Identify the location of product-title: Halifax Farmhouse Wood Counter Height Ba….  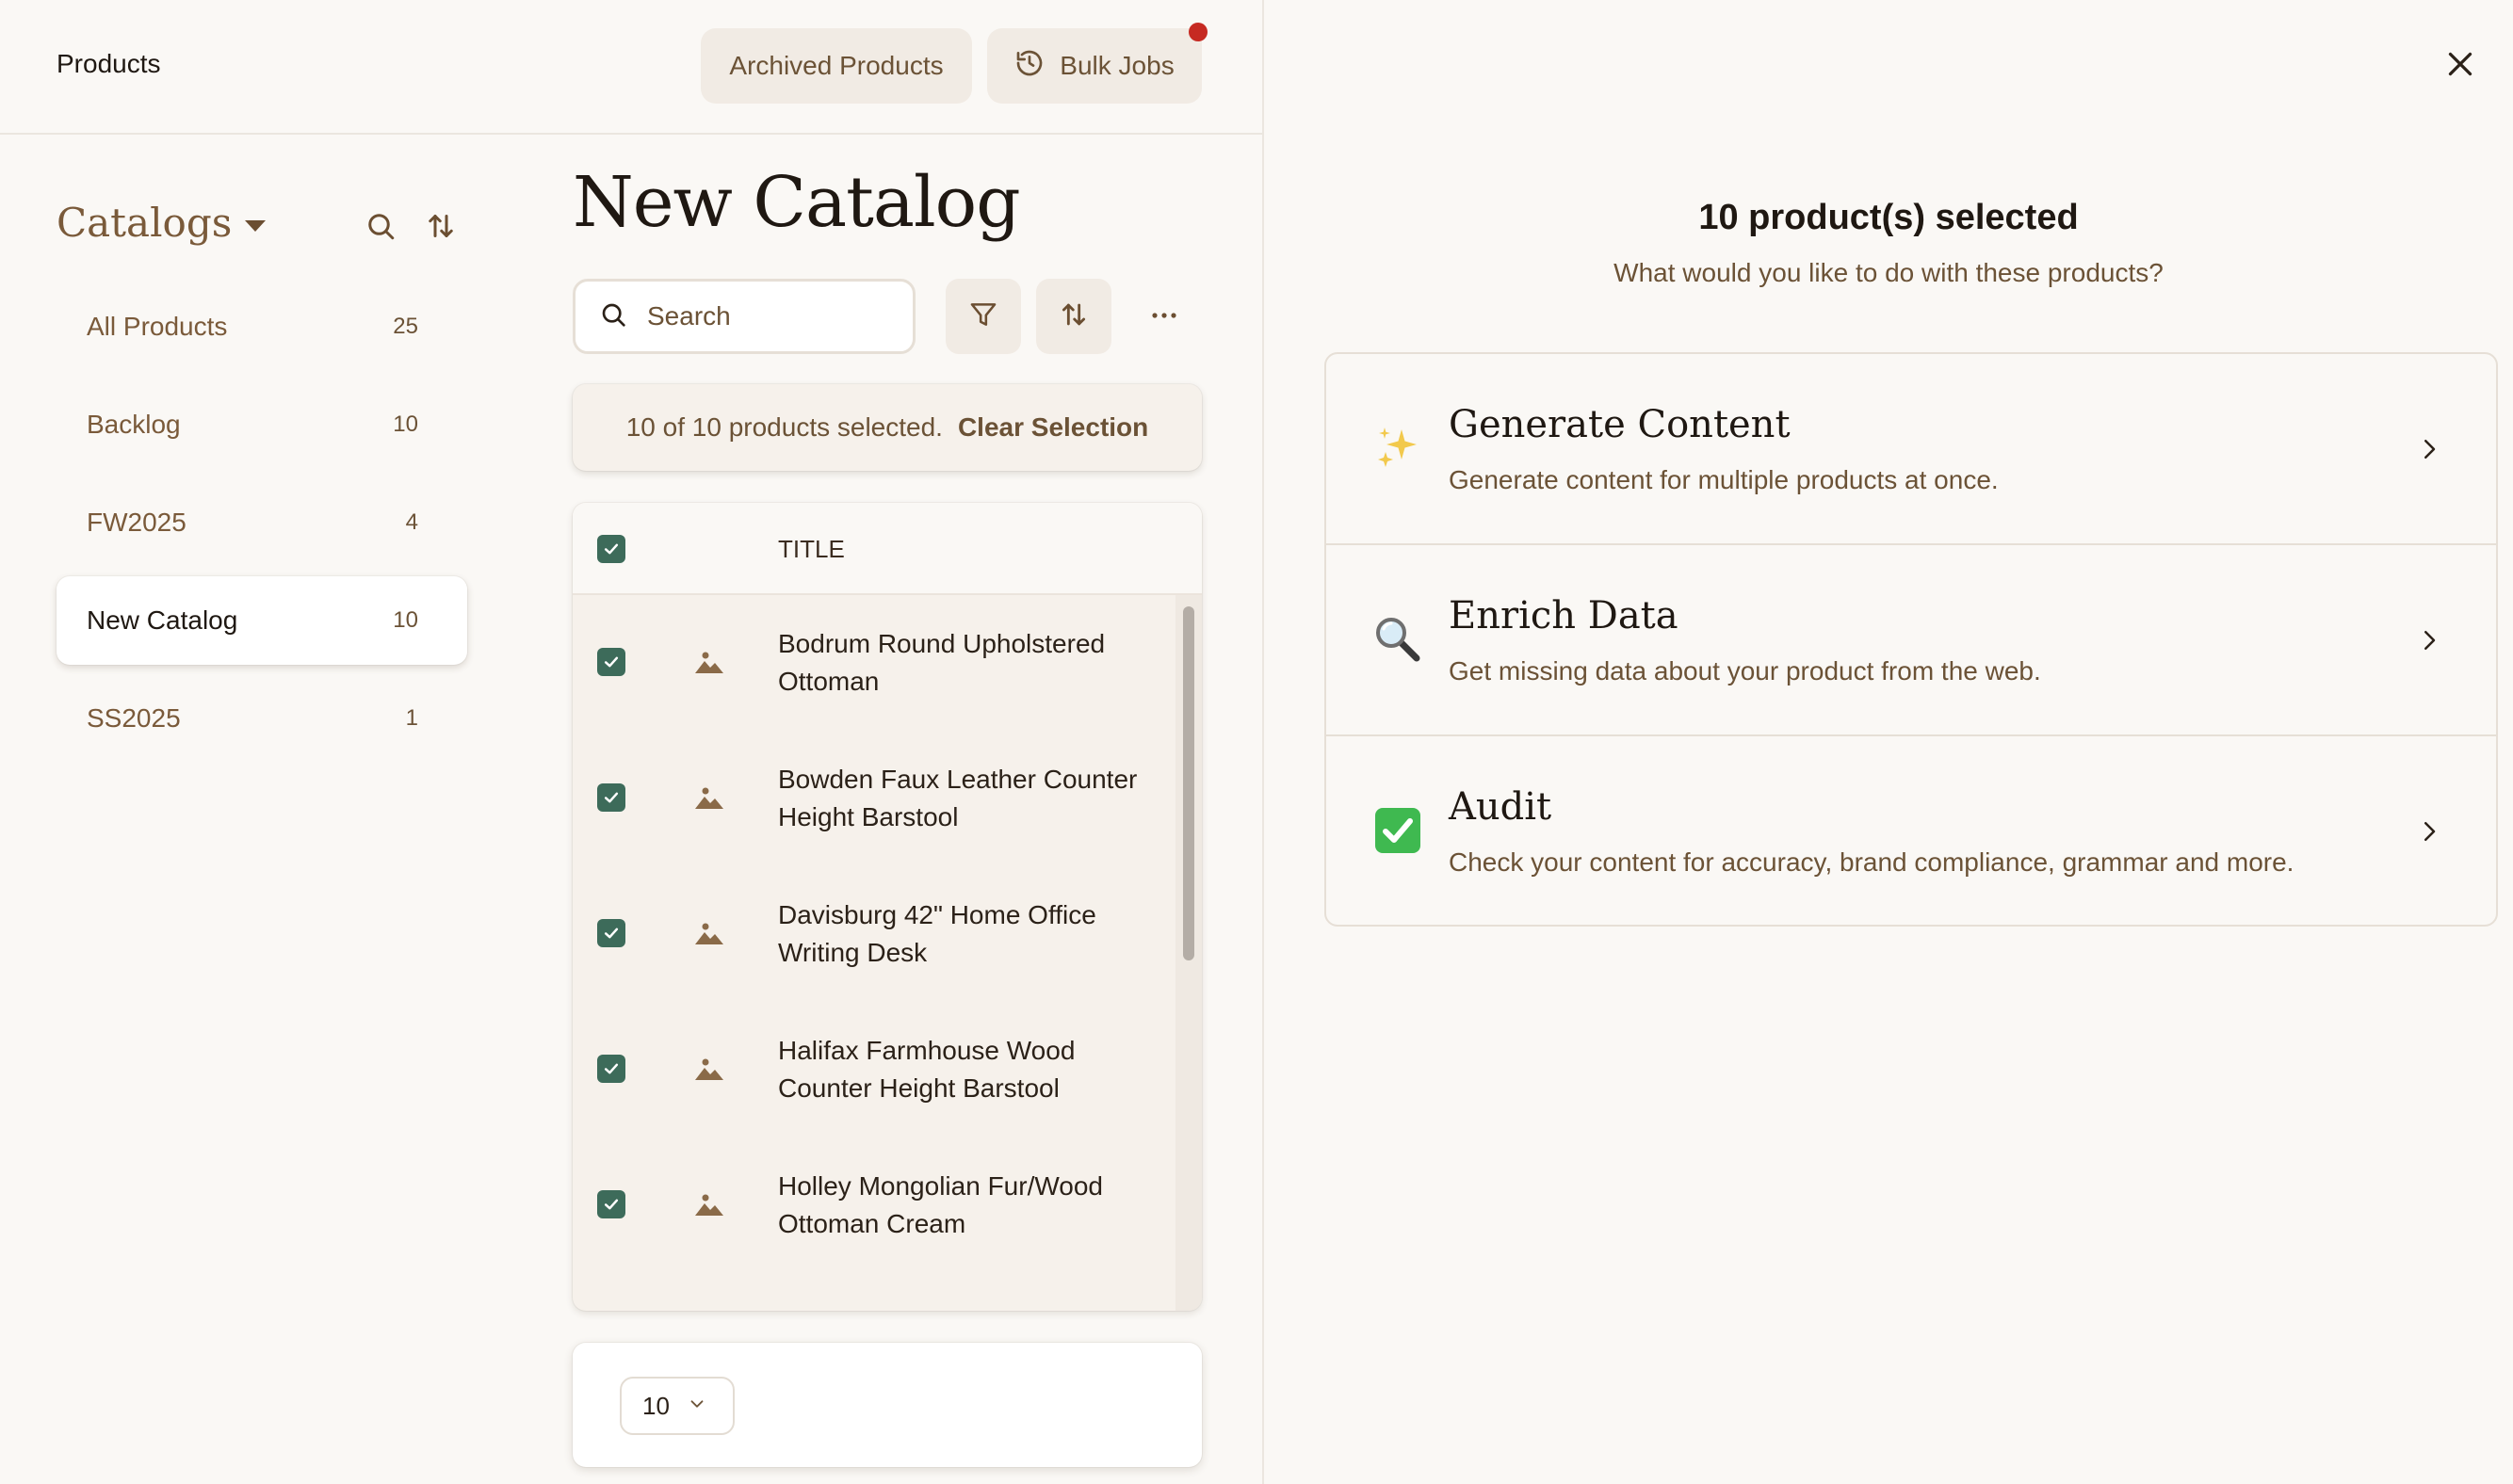
(927, 1069).